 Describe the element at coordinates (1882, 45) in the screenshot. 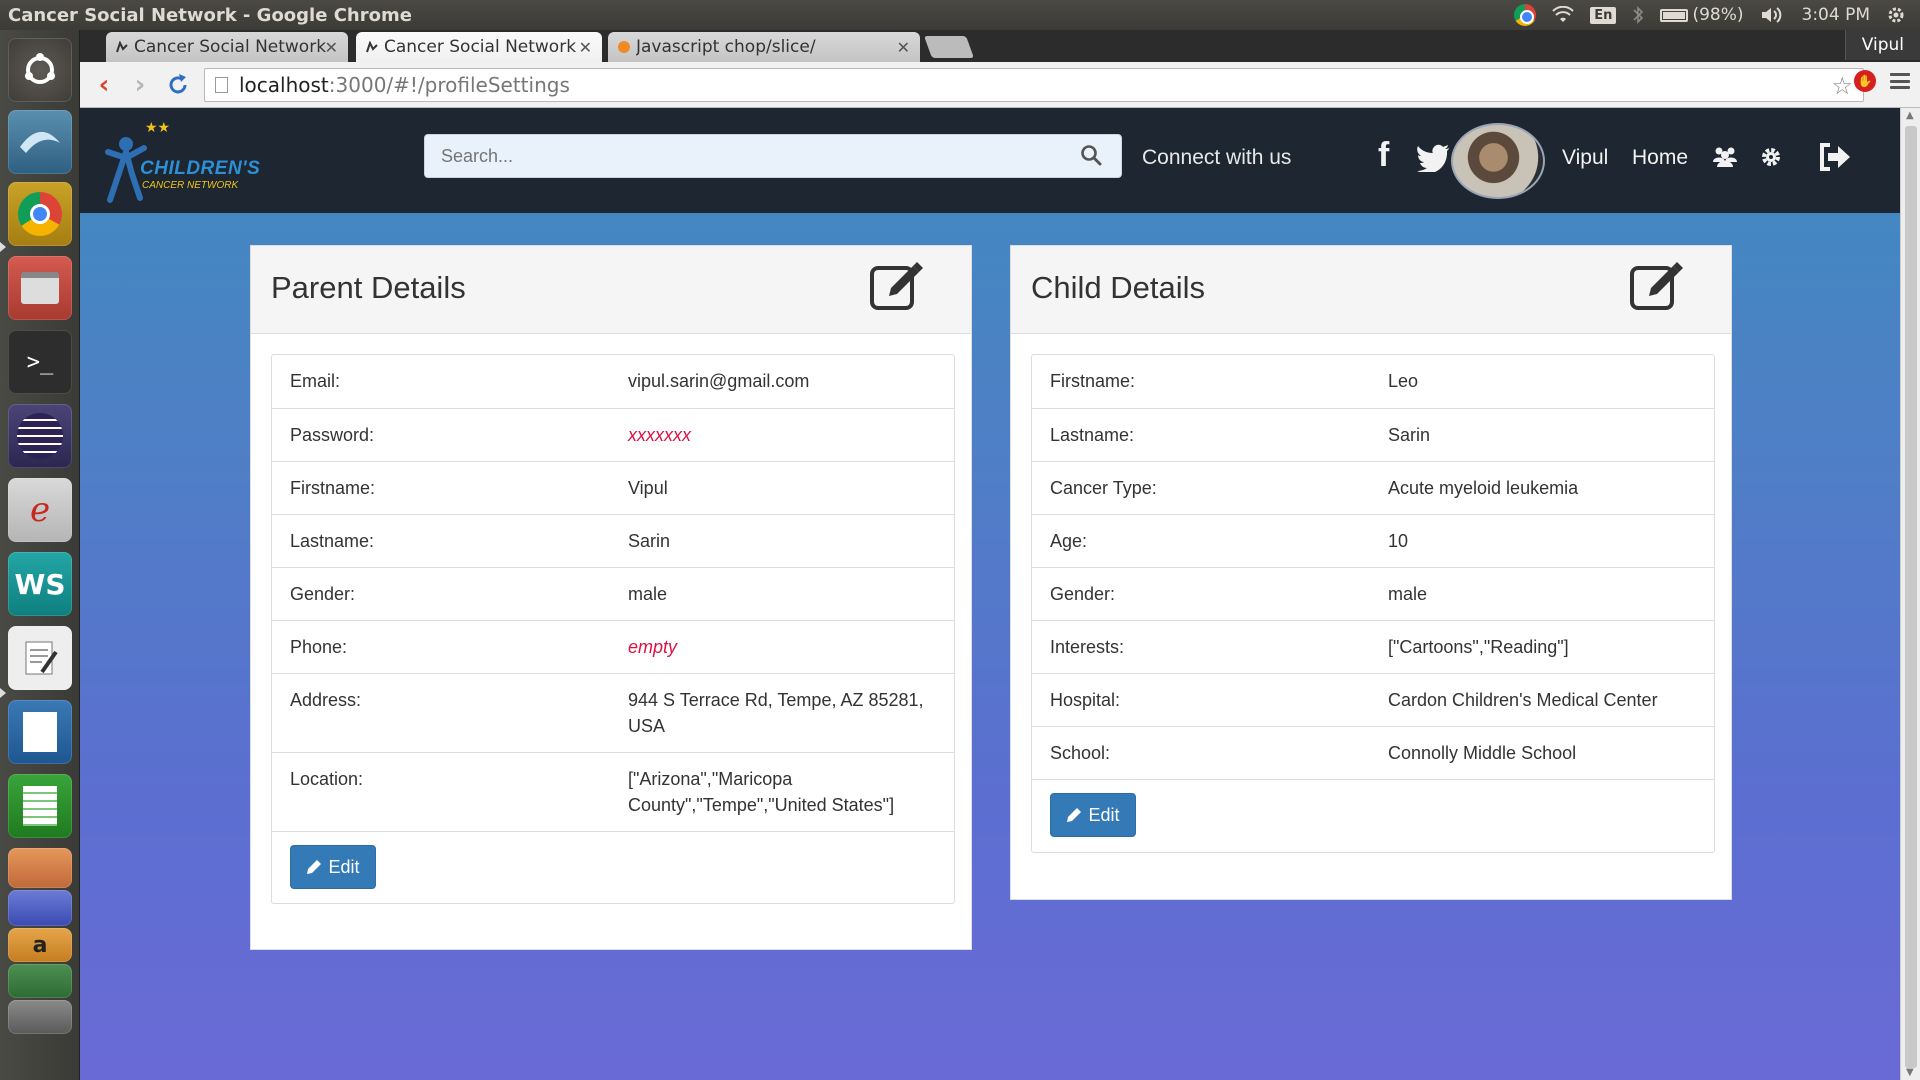

I see `browser-user-button: Vipul` at that location.